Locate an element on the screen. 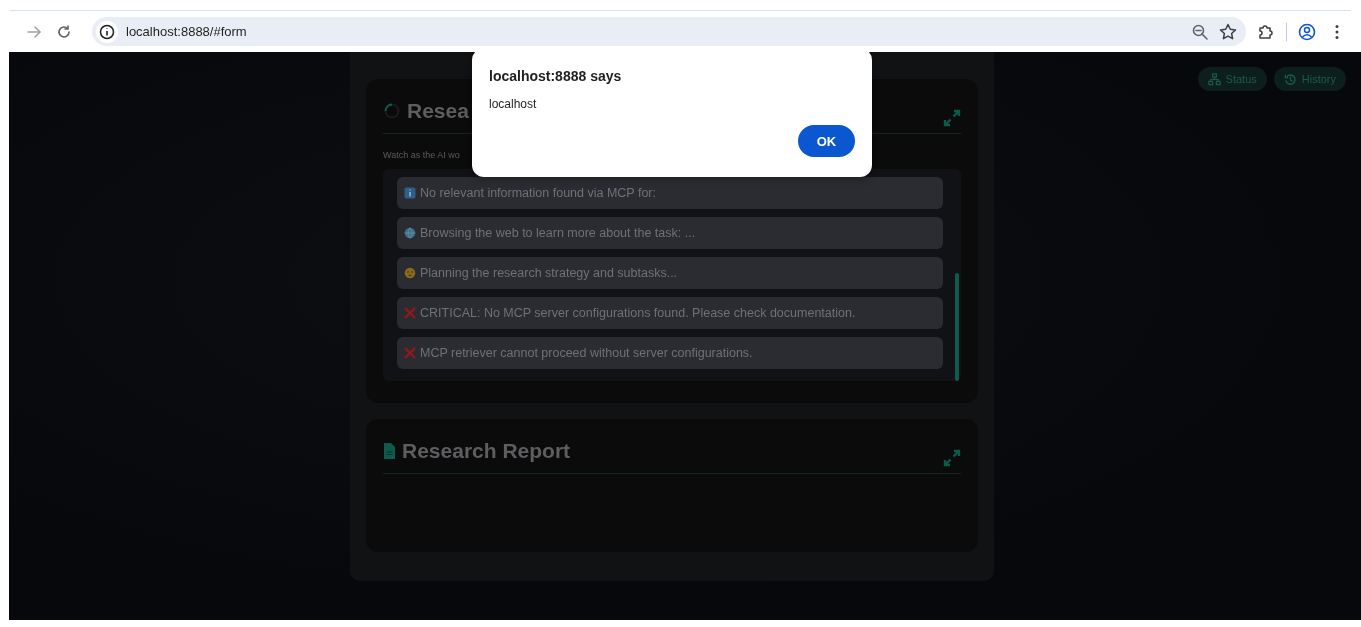 This screenshot has width=1361, height=627. panel-title: Research Report is located at coordinates (486, 451).